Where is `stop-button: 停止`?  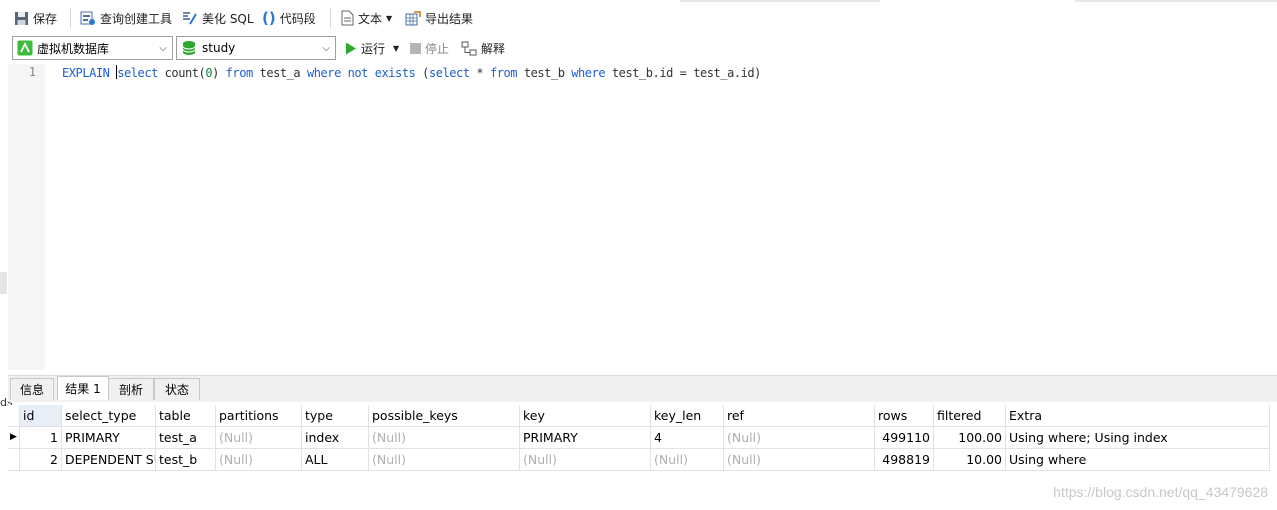 stop-button: 停止 is located at coordinates (429, 48).